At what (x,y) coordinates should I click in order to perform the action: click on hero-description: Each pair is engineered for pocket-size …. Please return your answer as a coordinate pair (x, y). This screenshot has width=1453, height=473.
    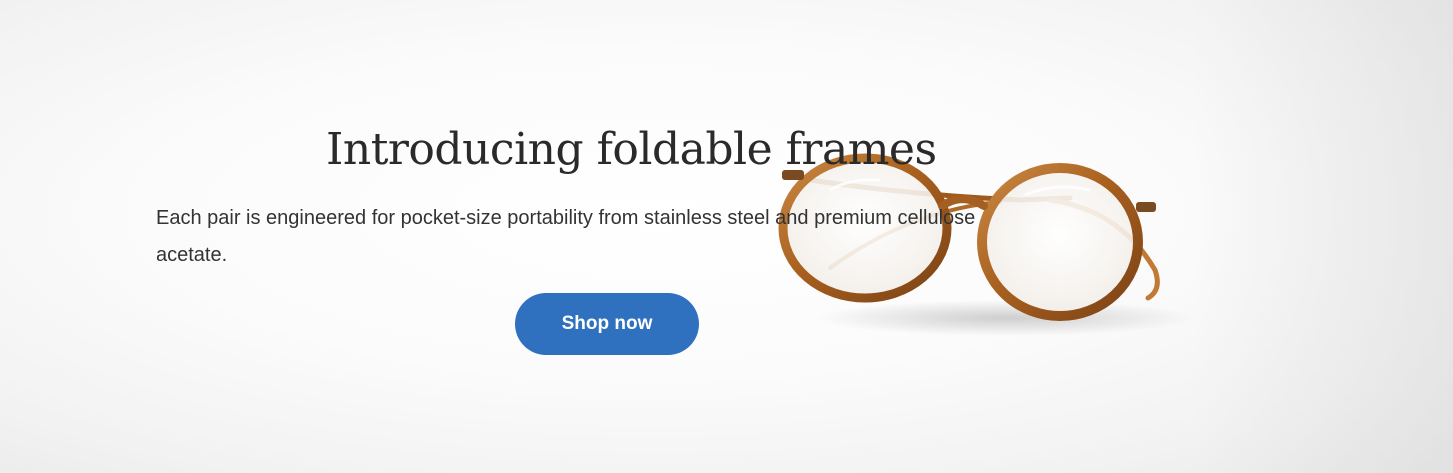
    Looking at the image, I should click on (566, 236).